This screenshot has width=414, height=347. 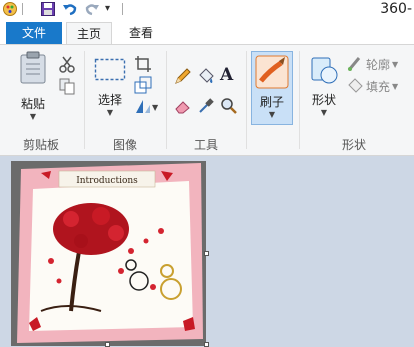 I want to click on clipboard-group-label: 剪贴板, so click(x=40, y=145).